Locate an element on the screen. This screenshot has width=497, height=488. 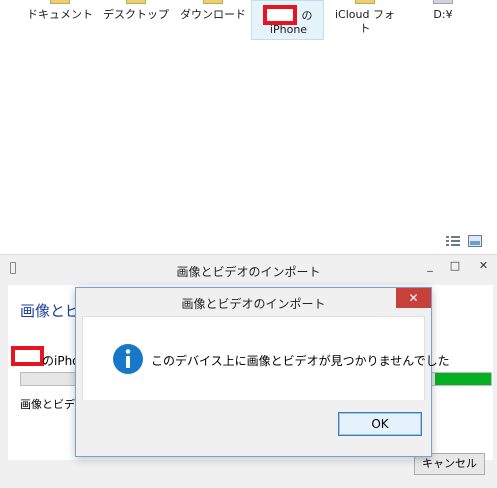
drive-icon is located at coordinates (443, 2).